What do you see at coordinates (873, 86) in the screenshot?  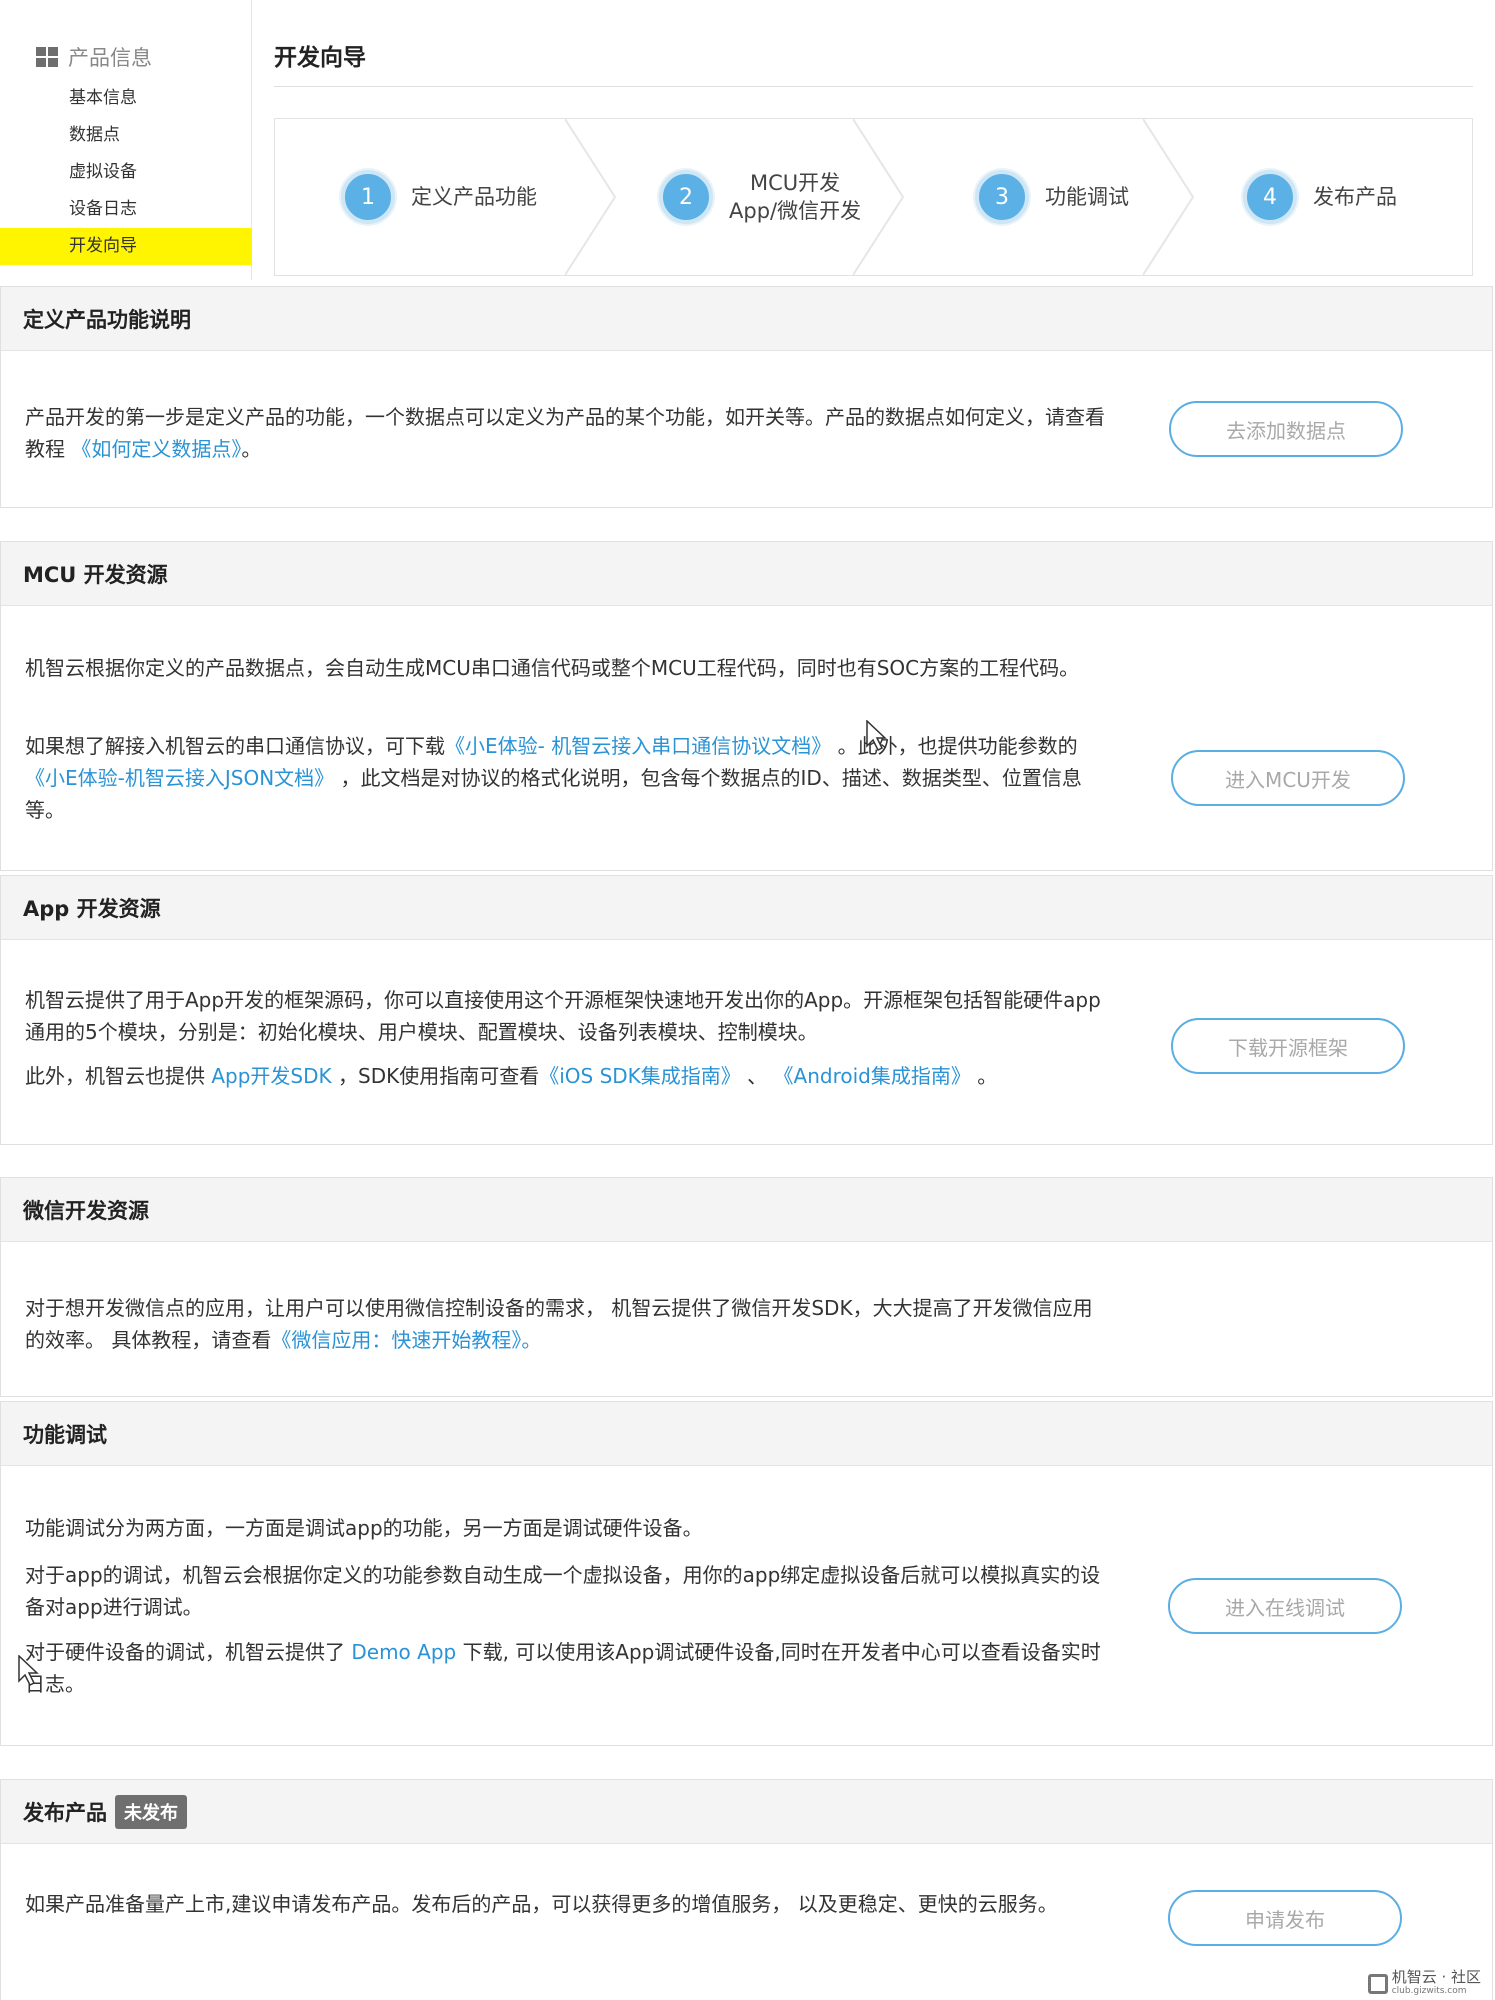 I see `title-divider` at bounding box center [873, 86].